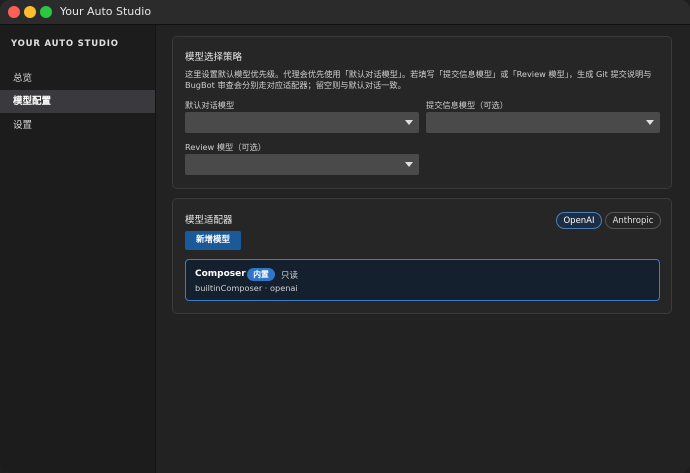  Describe the element at coordinates (543, 122) in the screenshot. I see `commit-model-select` at that location.